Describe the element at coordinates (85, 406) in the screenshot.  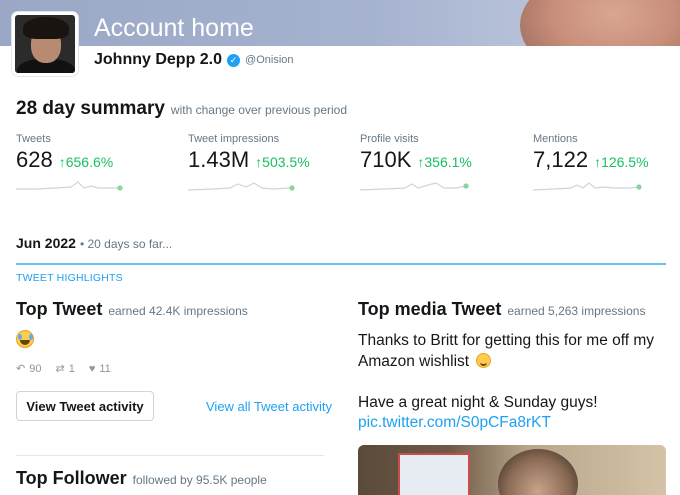
I see `view-tweet-activity-button: View Tweet activity` at that location.